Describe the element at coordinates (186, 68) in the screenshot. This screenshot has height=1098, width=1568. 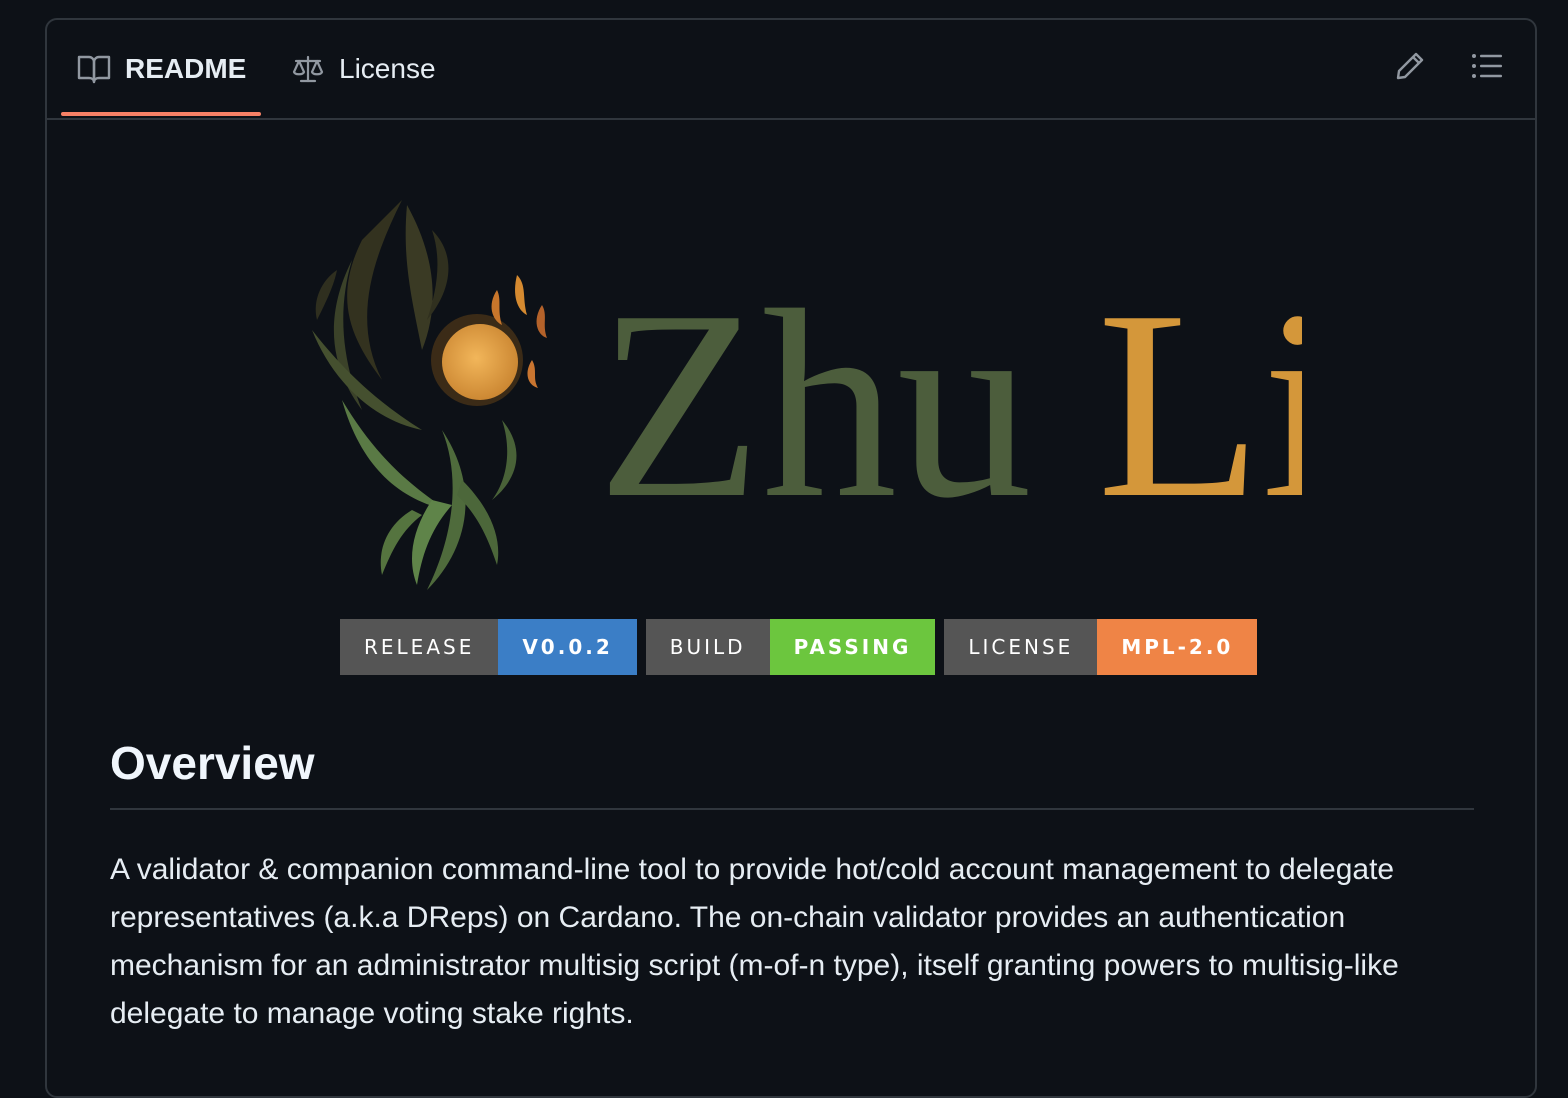
I see `tab-readme-label: README` at that location.